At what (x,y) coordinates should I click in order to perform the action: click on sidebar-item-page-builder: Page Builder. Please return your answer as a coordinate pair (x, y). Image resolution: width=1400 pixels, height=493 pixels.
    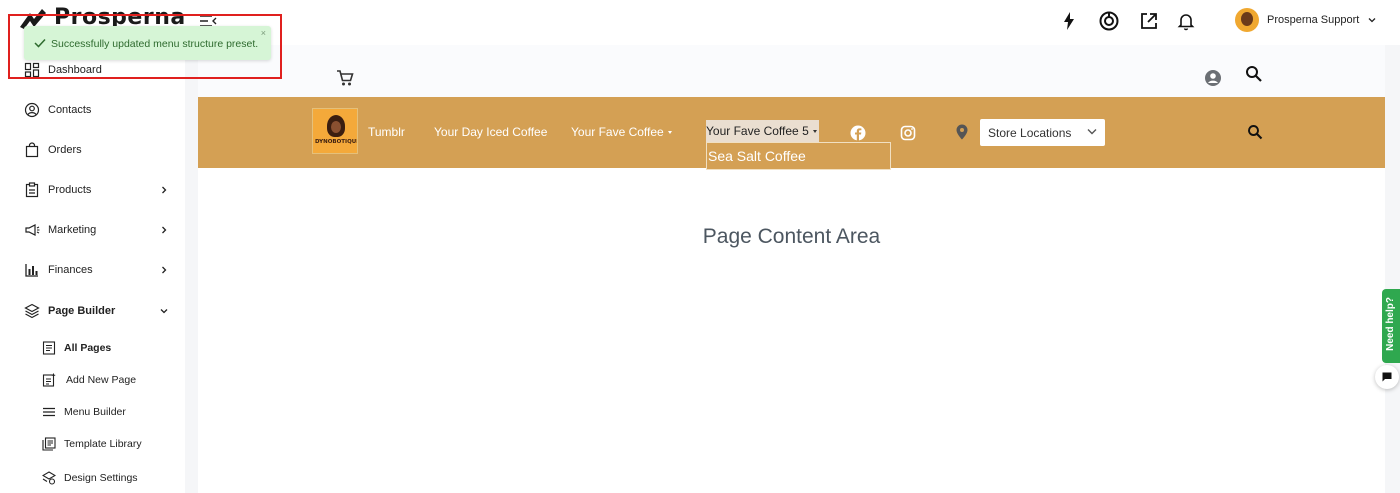
    Looking at the image, I should click on (96, 311).